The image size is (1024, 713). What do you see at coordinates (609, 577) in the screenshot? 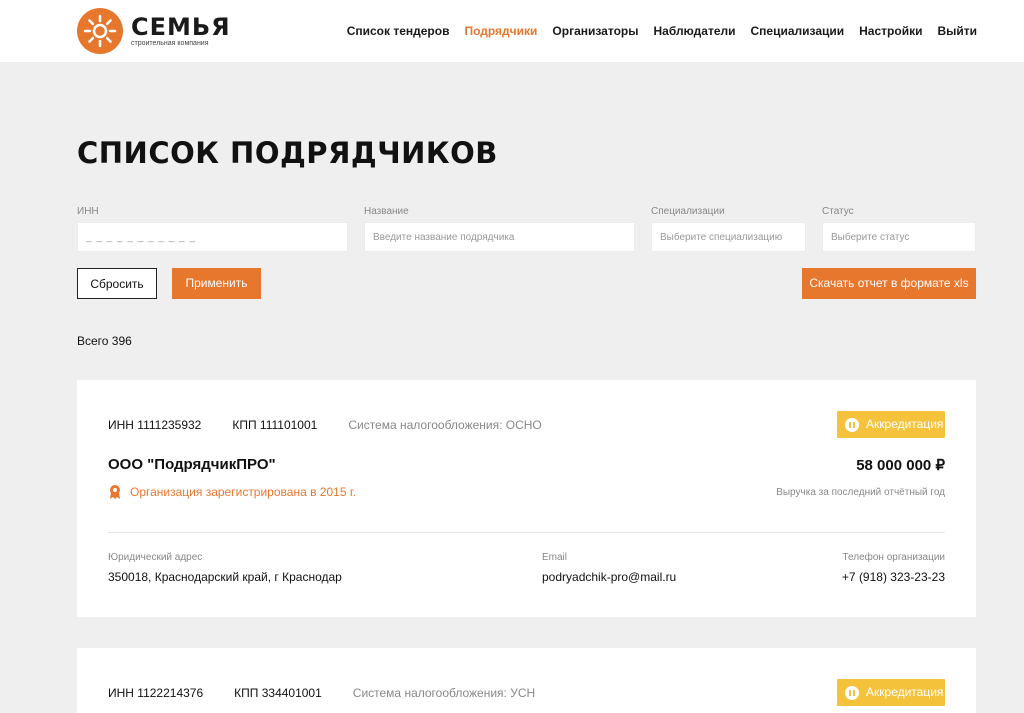
I see `email-value: podryadchik-pro@mail.ru` at bounding box center [609, 577].